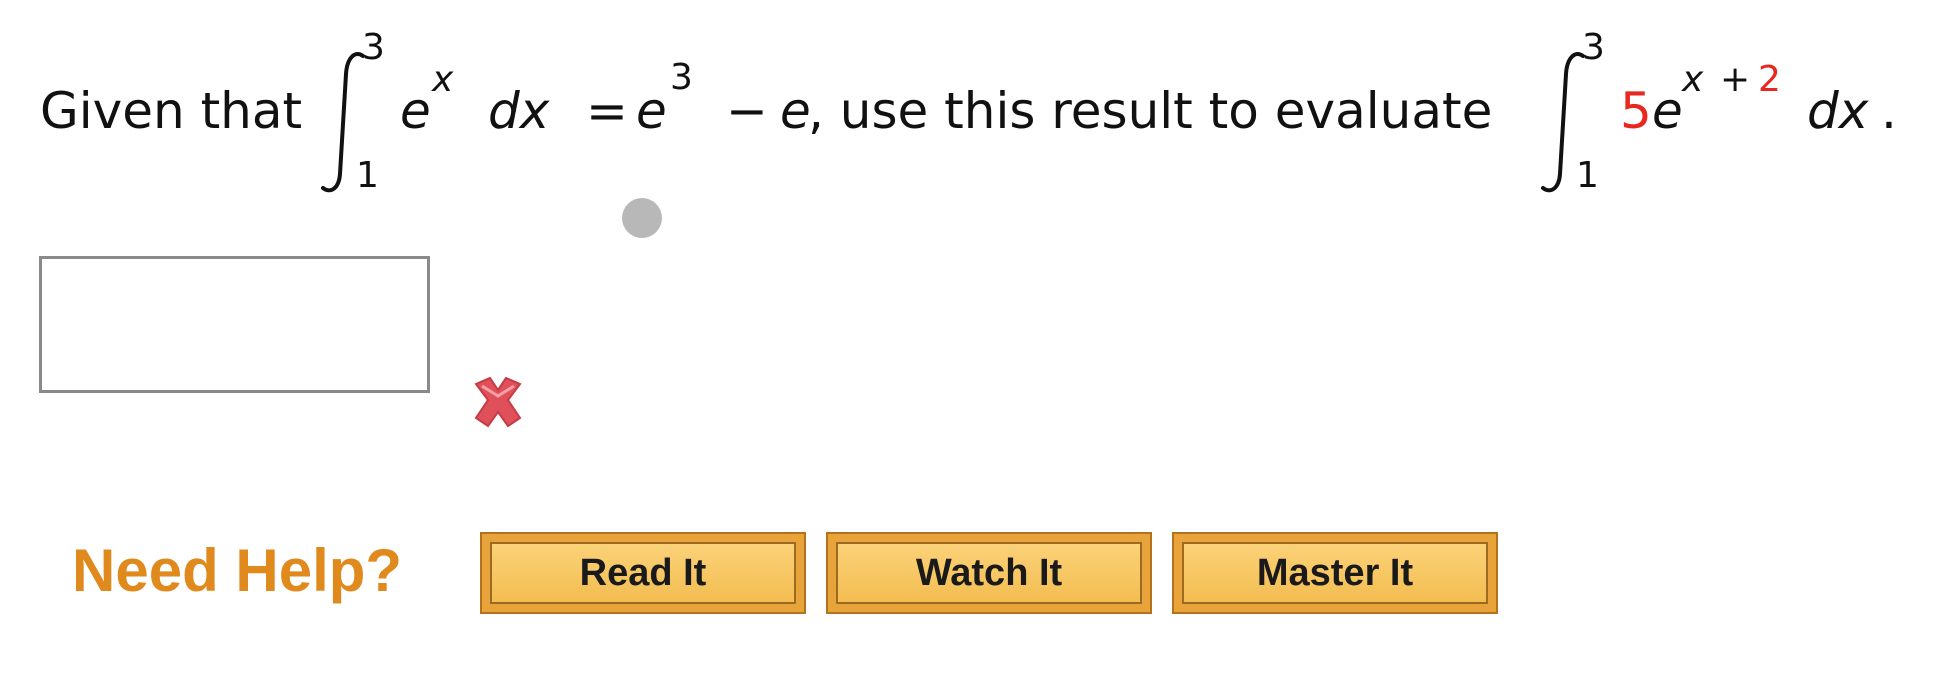  I want to click on rhs-e: e, so click(795, 111).